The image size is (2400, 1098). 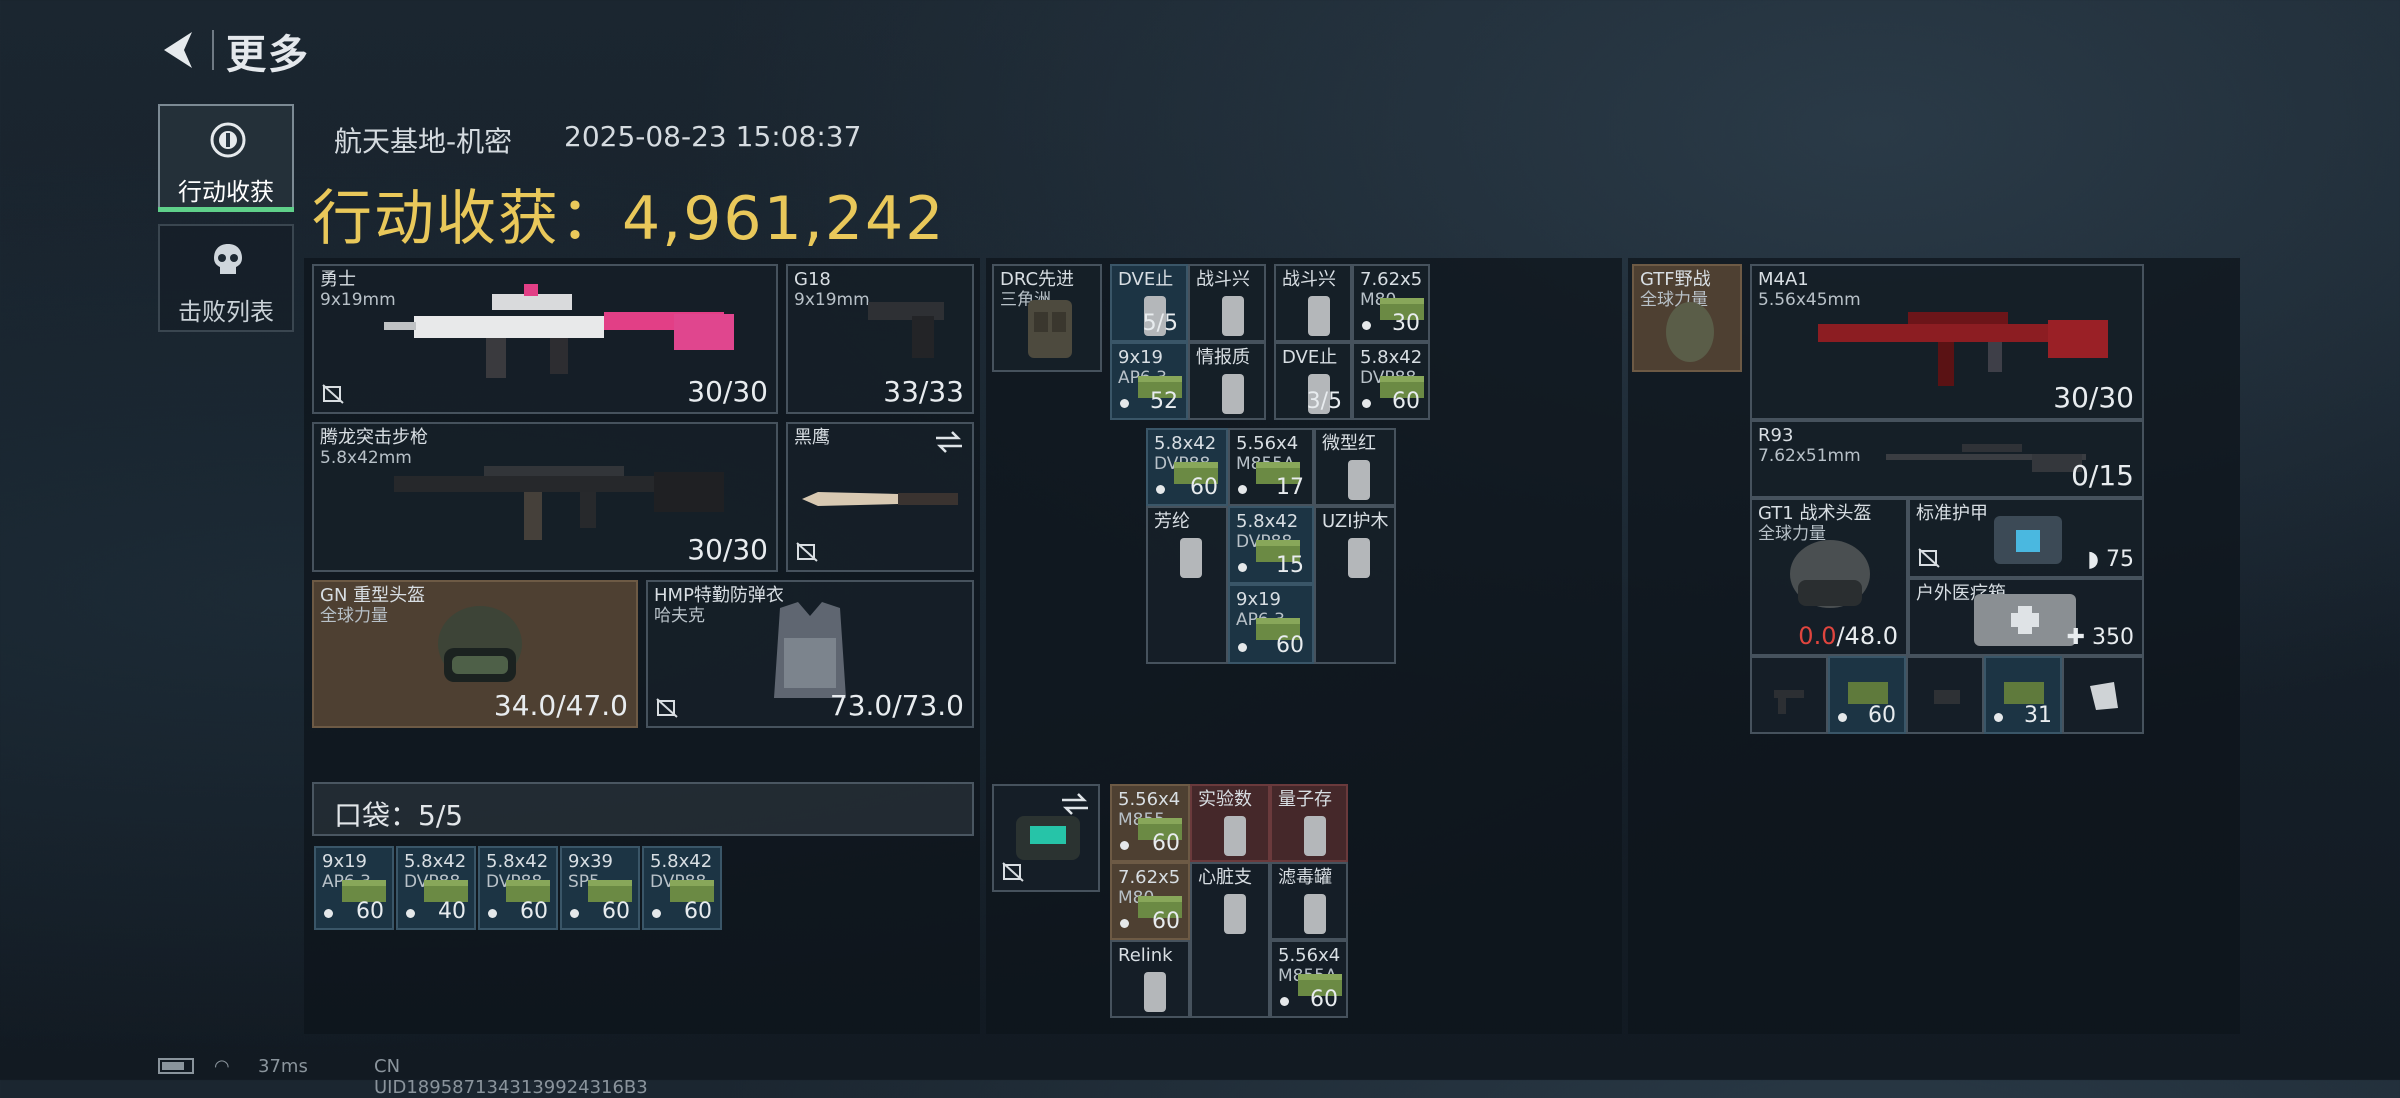 I want to click on item-name: 7.62x5, so click(x=1149, y=877).